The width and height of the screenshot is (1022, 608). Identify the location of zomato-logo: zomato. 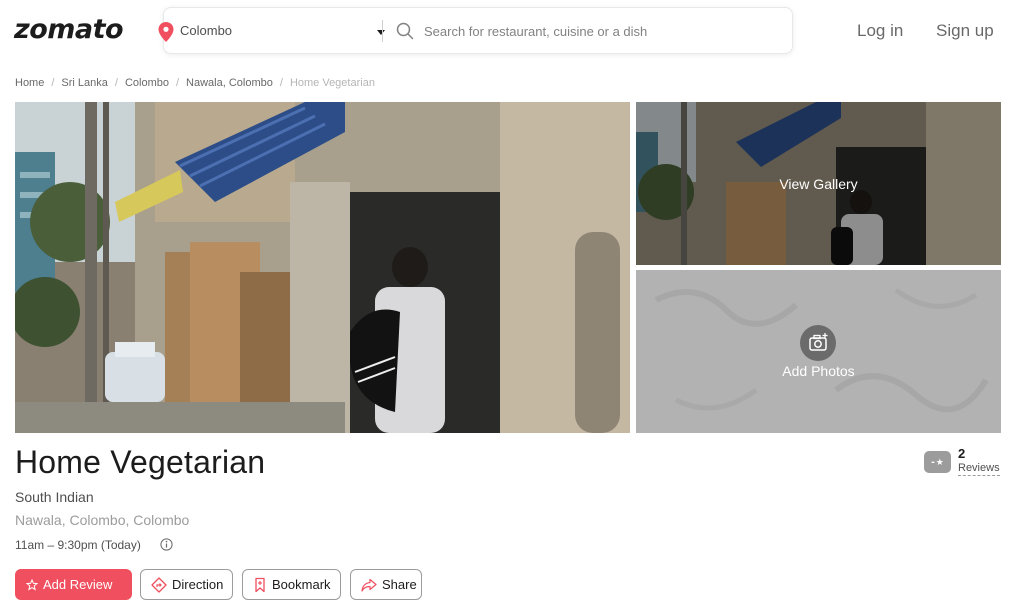
(69, 29).